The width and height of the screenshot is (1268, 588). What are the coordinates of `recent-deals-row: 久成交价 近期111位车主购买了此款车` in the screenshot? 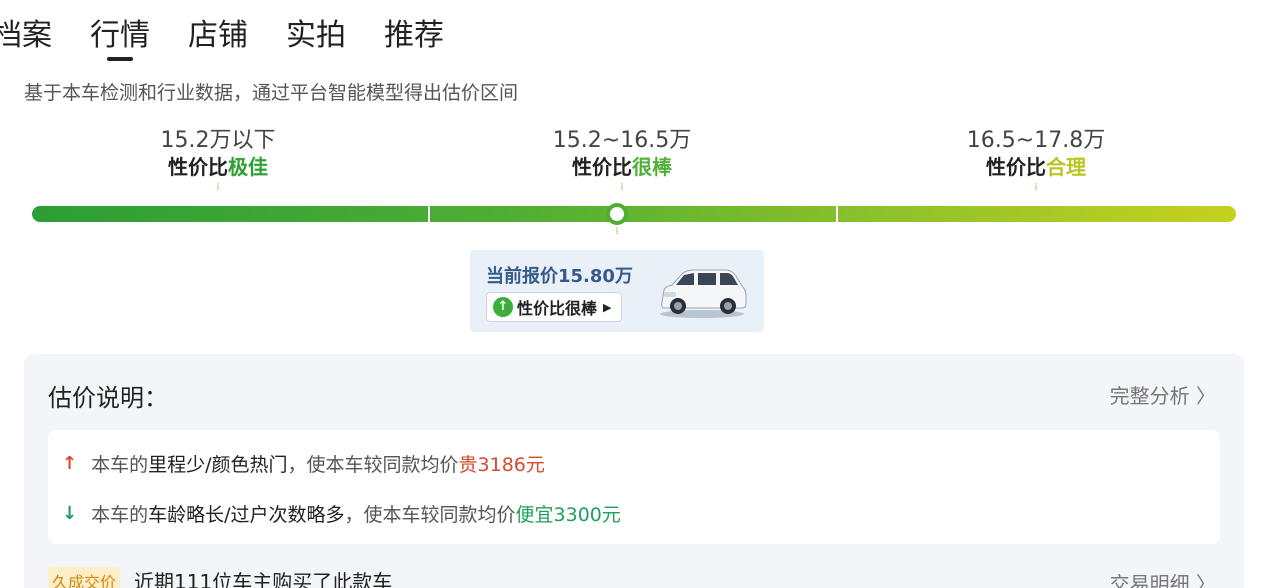 It's located at (220, 577).